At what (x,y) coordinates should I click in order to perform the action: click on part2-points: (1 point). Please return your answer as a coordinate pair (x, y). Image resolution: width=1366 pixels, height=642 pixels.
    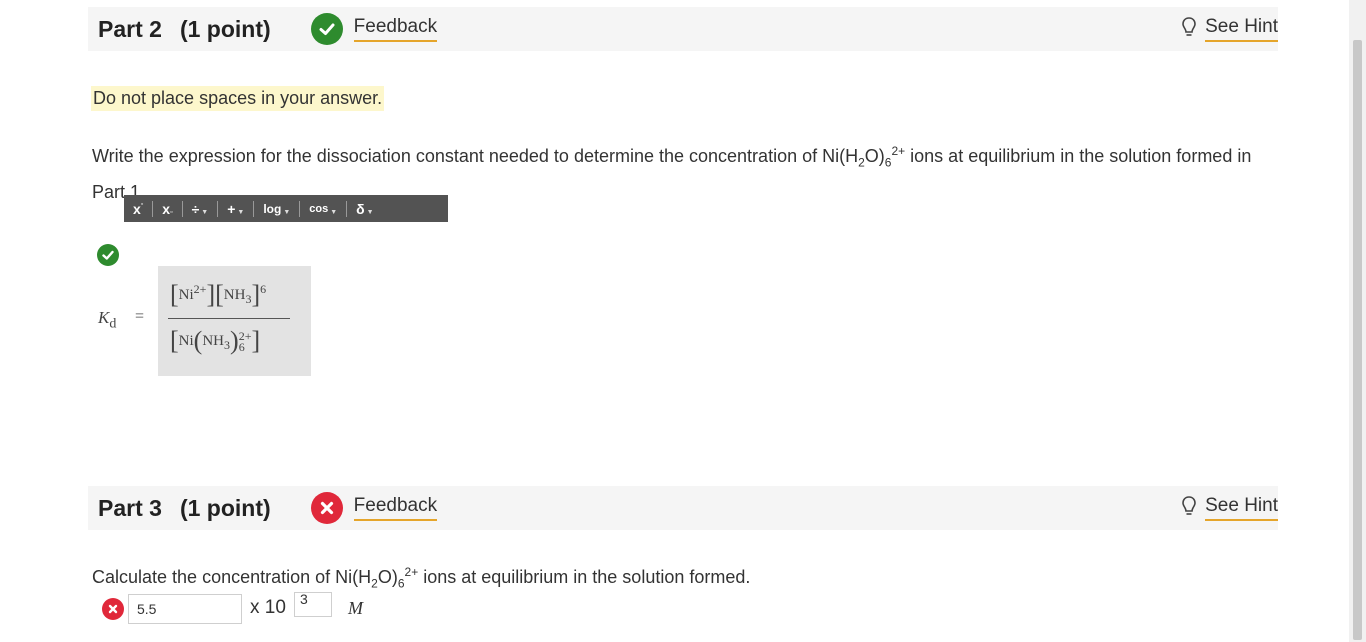
    Looking at the image, I should click on (225, 28).